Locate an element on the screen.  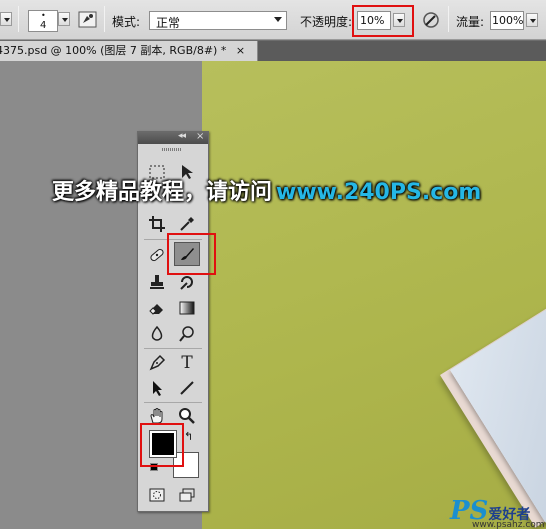
eraser-tool is located at coordinates (157, 308).